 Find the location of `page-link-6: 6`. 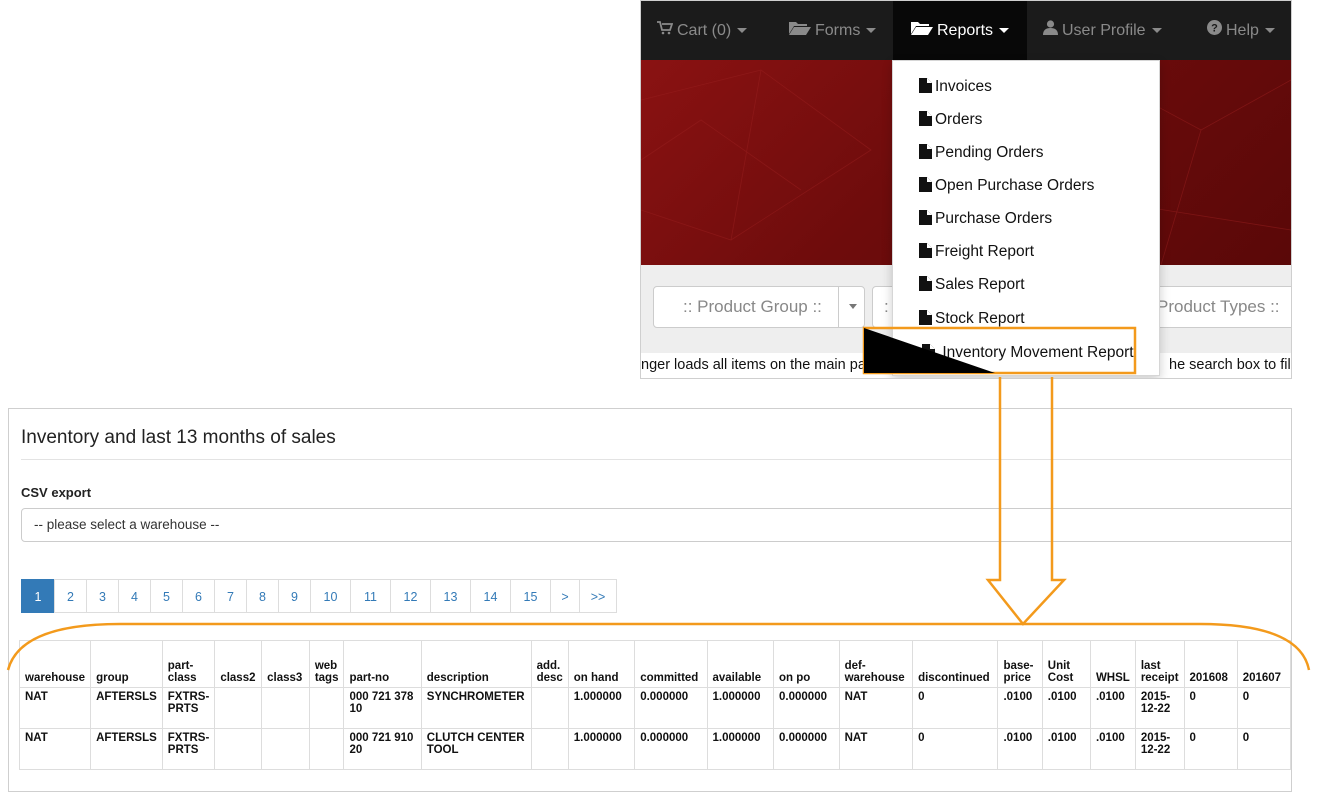

page-link-6: 6 is located at coordinates (198, 596).